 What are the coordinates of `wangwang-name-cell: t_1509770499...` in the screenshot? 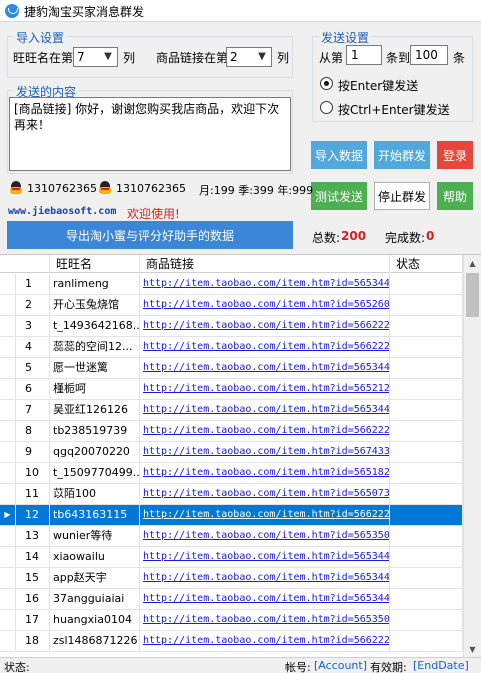 It's located at (95, 473).